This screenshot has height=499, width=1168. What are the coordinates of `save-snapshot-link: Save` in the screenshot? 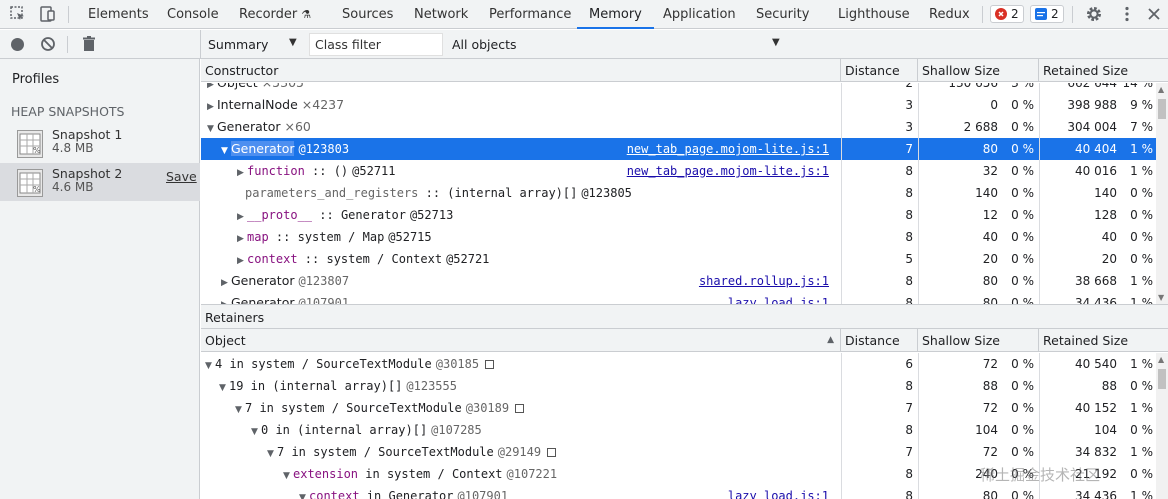 It's located at (181, 176).